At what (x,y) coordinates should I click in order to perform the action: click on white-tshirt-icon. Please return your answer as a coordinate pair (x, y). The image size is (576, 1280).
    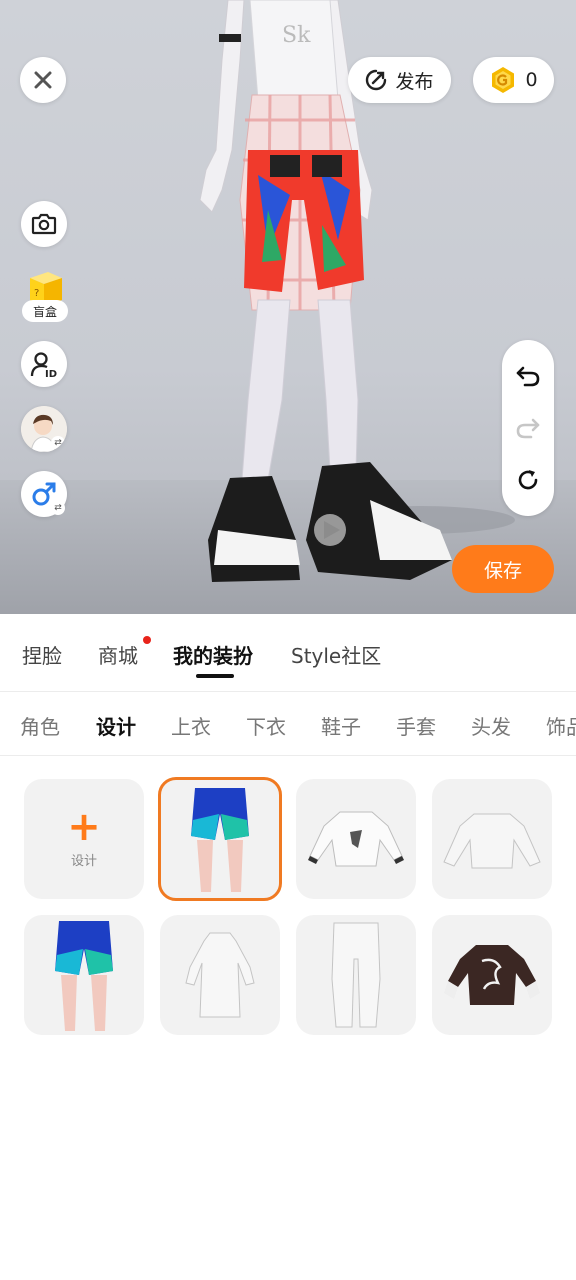
    Looking at the image, I should click on (356, 839).